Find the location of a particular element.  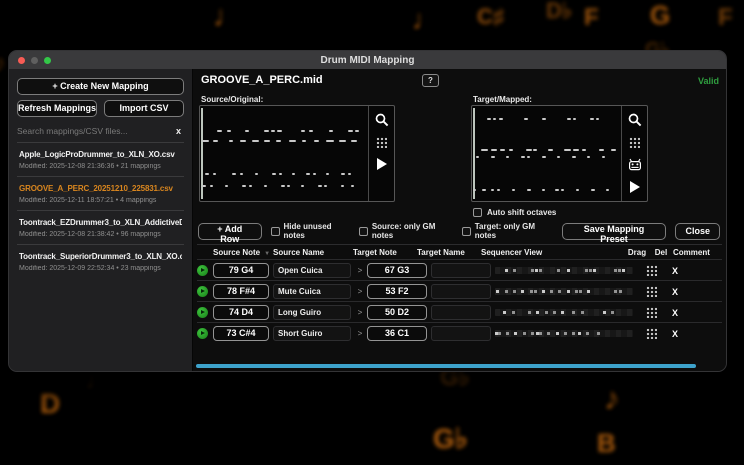

status-badge: Valid is located at coordinates (708, 81).